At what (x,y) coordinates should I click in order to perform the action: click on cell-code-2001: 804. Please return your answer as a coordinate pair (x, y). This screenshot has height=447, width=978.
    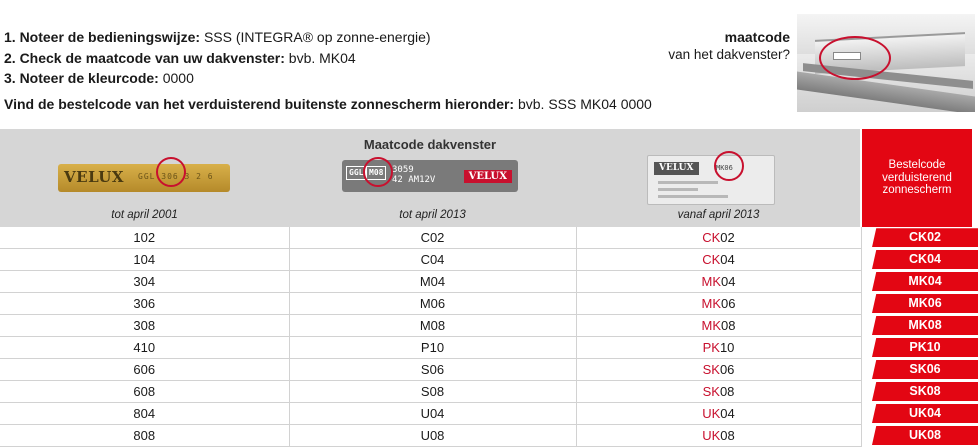
    Looking at the image, I should click on (145, 413).